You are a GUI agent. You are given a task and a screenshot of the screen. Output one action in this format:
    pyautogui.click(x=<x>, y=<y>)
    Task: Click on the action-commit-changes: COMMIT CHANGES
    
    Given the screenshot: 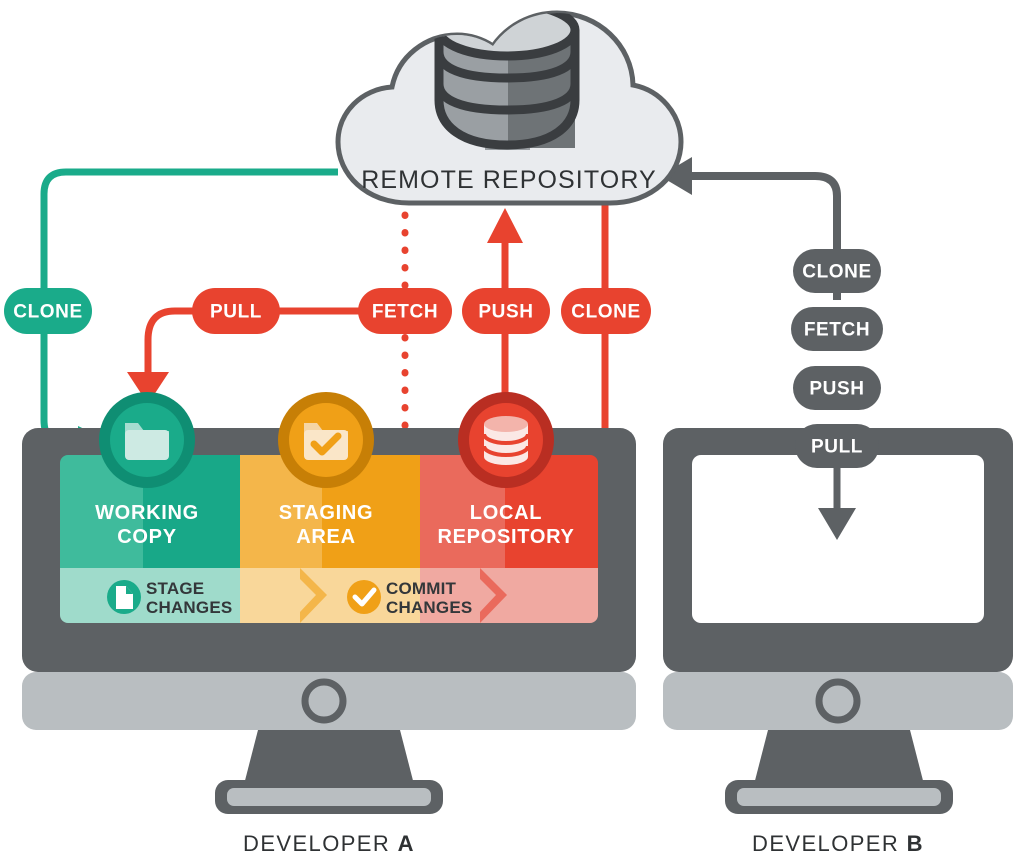 What is the action you would take?
    pyautogui.click(x=409, y=598)
    